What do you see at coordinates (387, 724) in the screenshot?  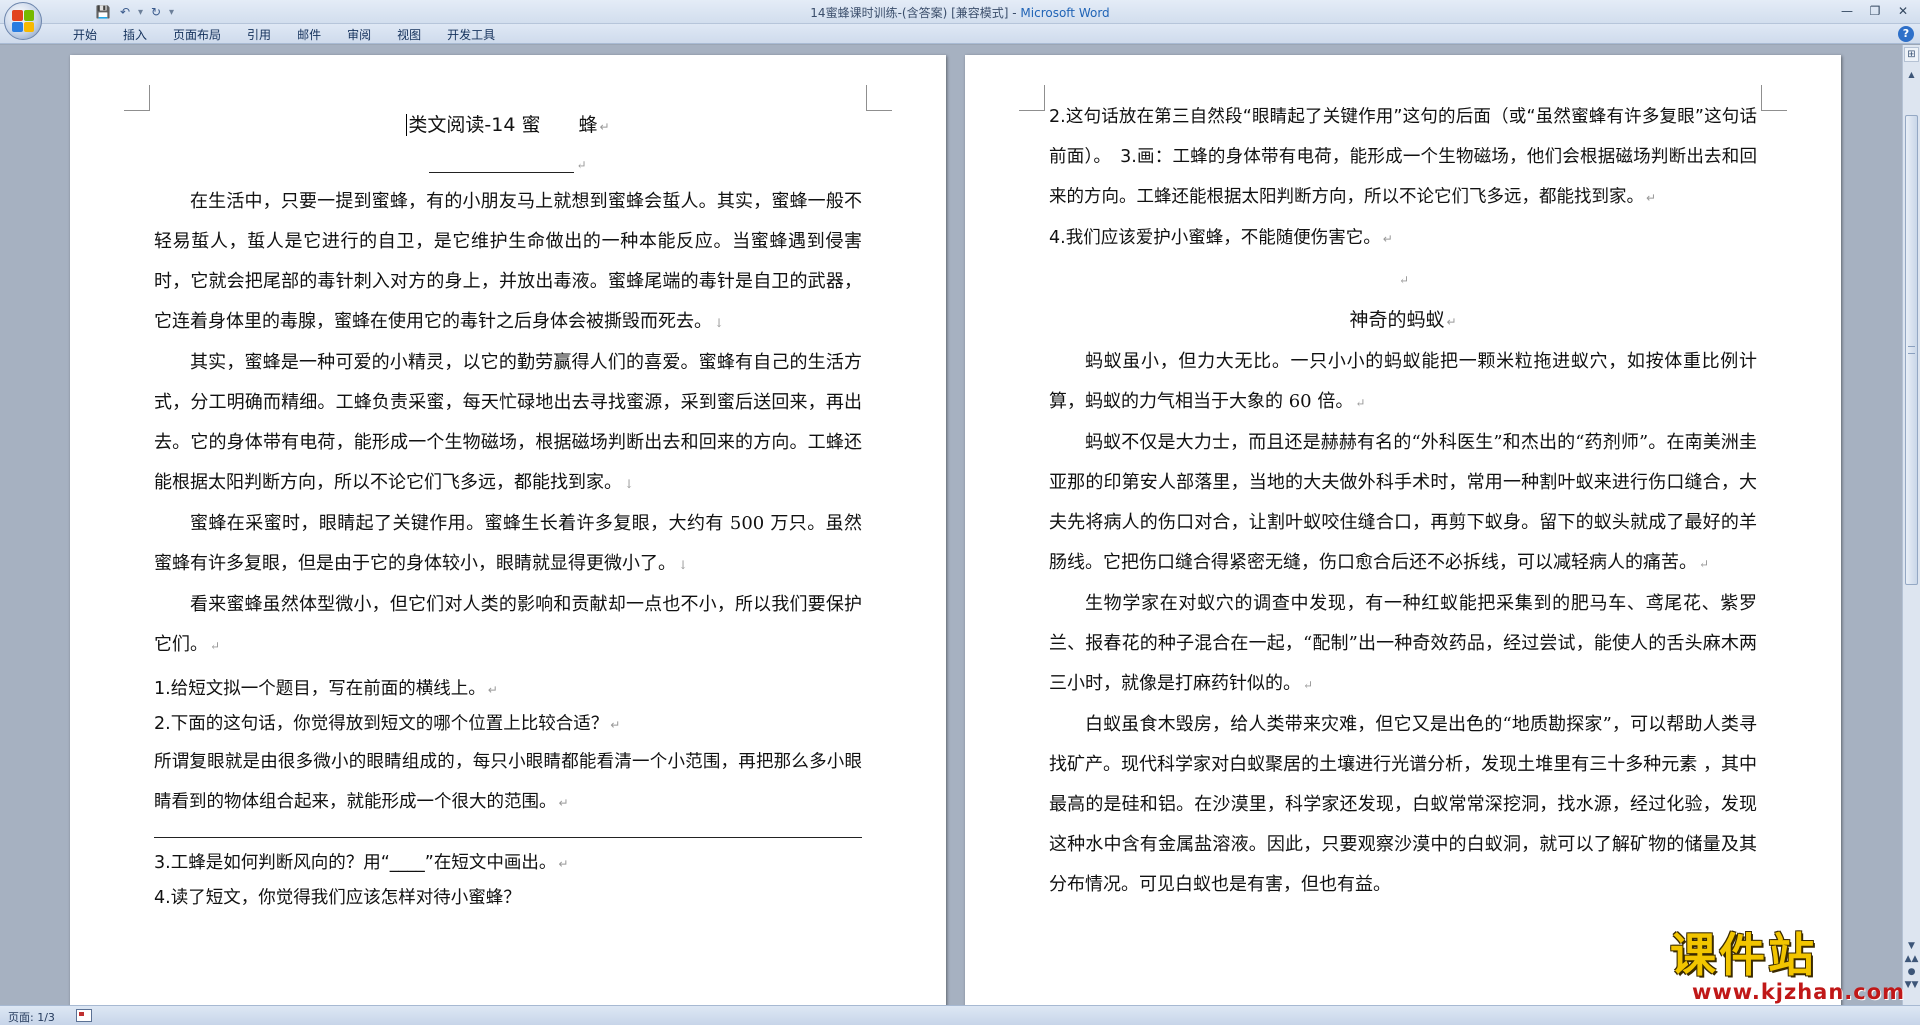 I see `question-2: 2.下面的这句话，你觉得放到短文的哪个位置上比较合适？ ↵` at bounding box center [387, 724].